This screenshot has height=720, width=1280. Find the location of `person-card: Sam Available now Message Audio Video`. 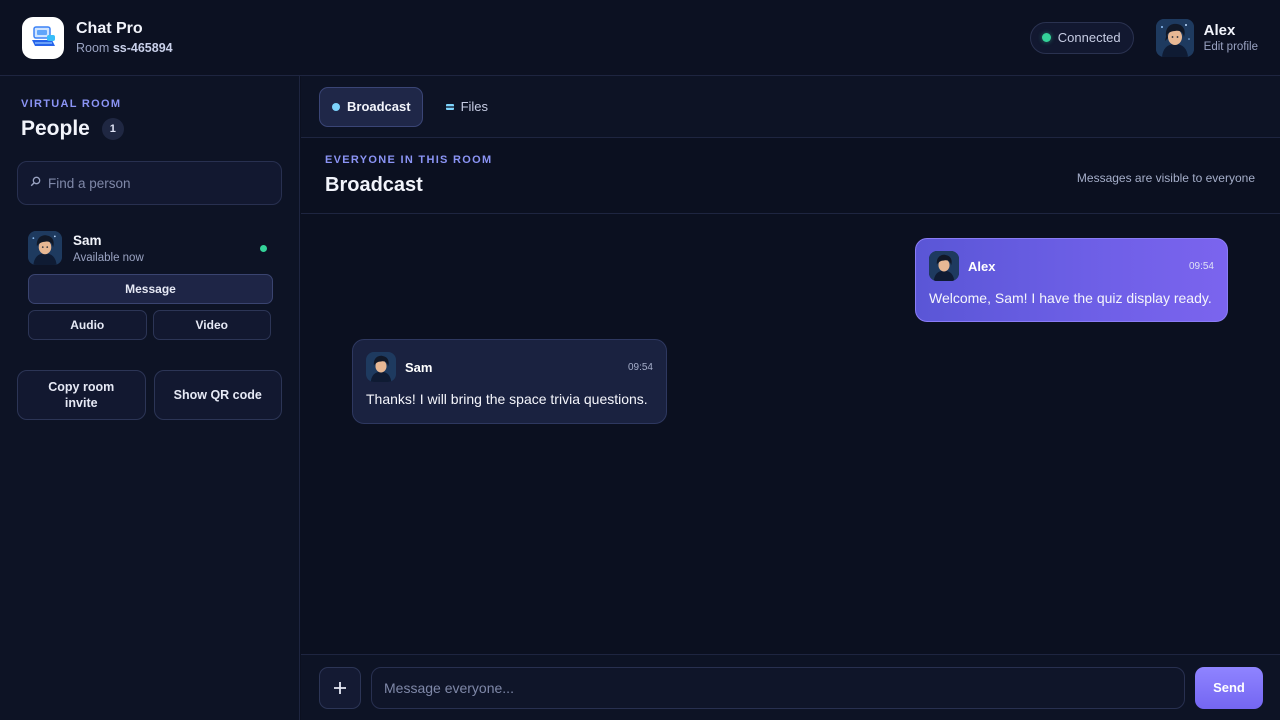

person-card: Sam Available now Message Audio Video is located at coordinates (149, 285).